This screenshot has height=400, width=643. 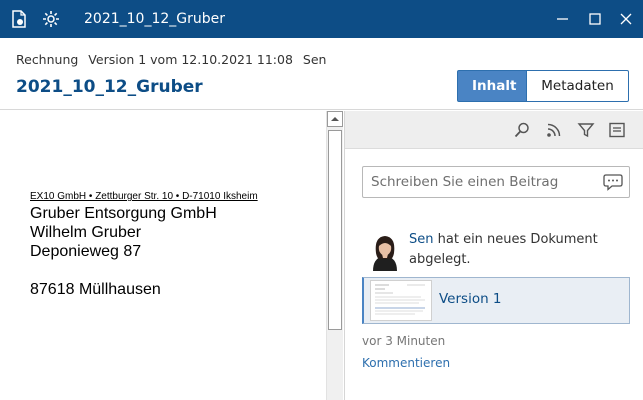 I want to click on comment-bubble-icon, so click(x=613, y=182).